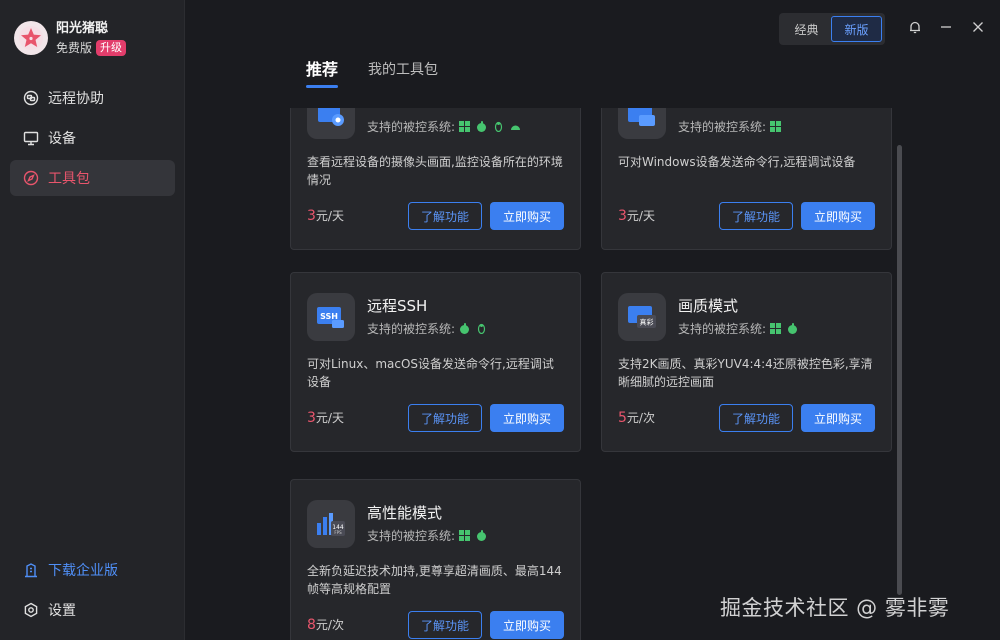 The width and height of the screenshot is (1000, 640). Describe the element at coordinates (642, 317) in the screenshot. I see `true-color-icon: 真彩` at that location.